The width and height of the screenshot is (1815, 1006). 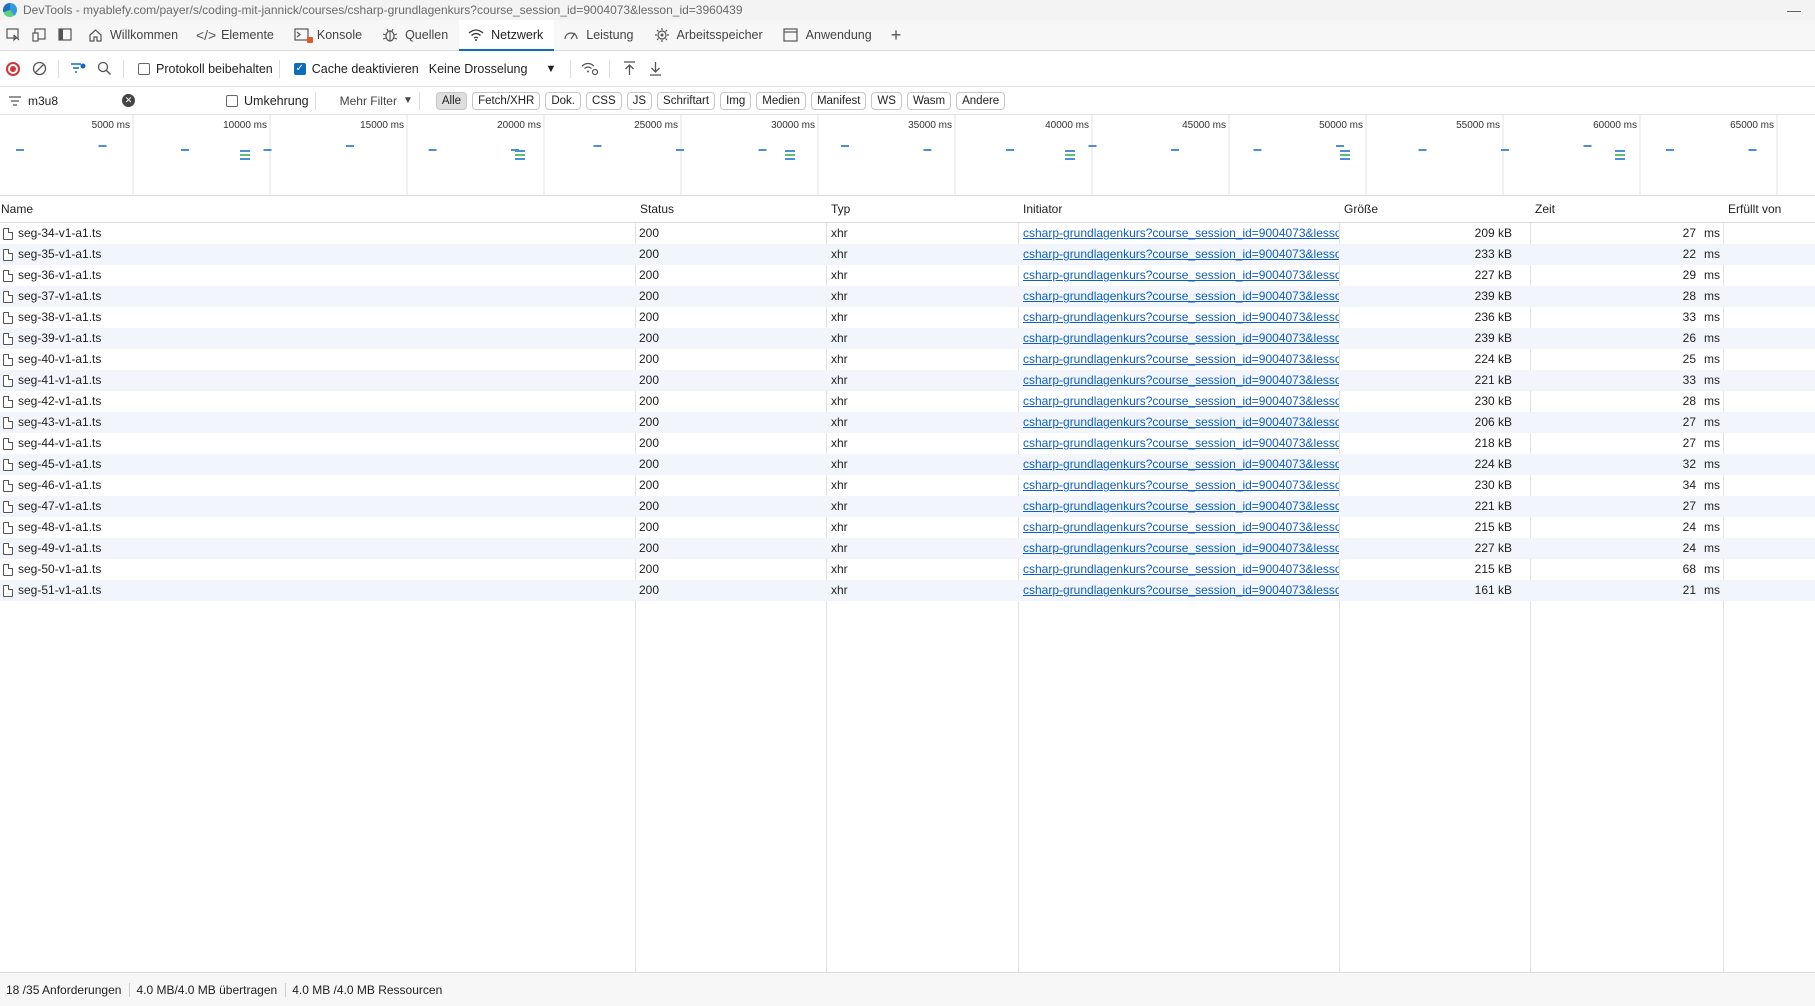 I want to click on filter-input, so click(x=71, y=100).